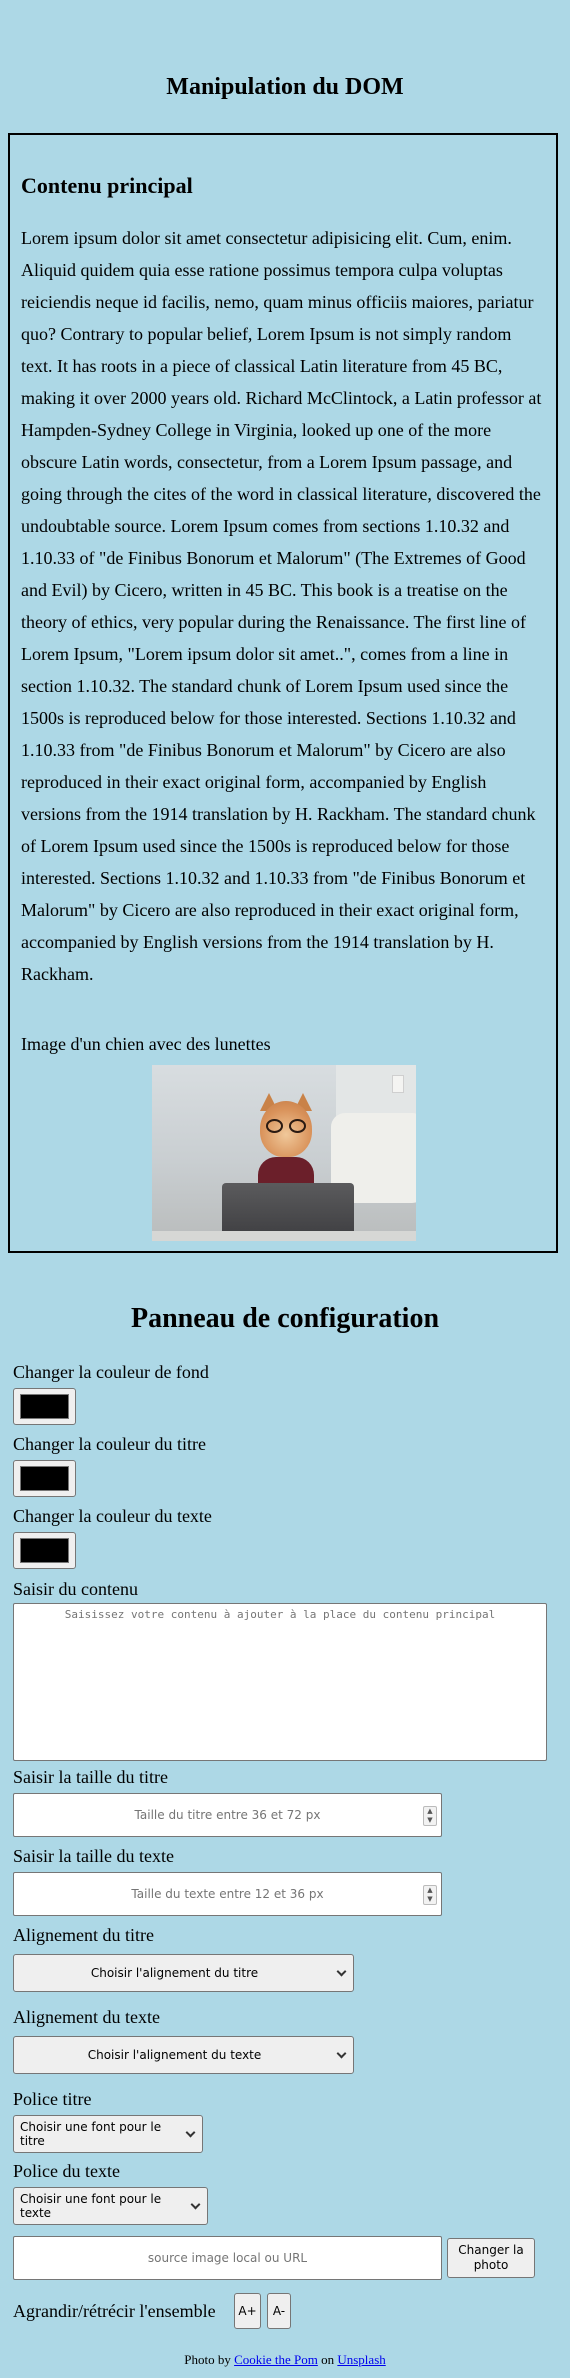 The width and height of the screenshot is (570, 2378). What do you see at coordinates (93, 1856) in the screenshot?
I see `text-size-label: Saisir la taille du texte` at bounding box center [93, 1856].